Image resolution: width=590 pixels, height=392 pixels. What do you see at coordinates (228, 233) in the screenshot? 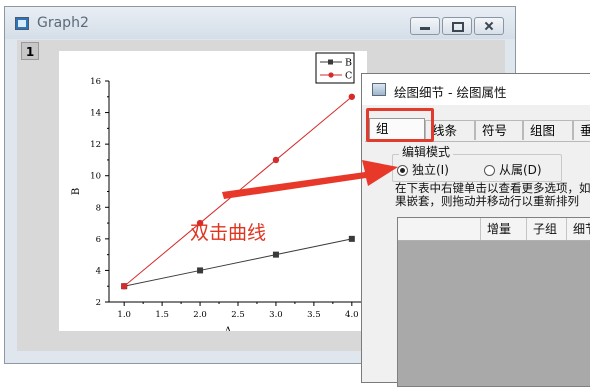
I see `annotation-text: 双击曲线` at bounding box center [228, 233].